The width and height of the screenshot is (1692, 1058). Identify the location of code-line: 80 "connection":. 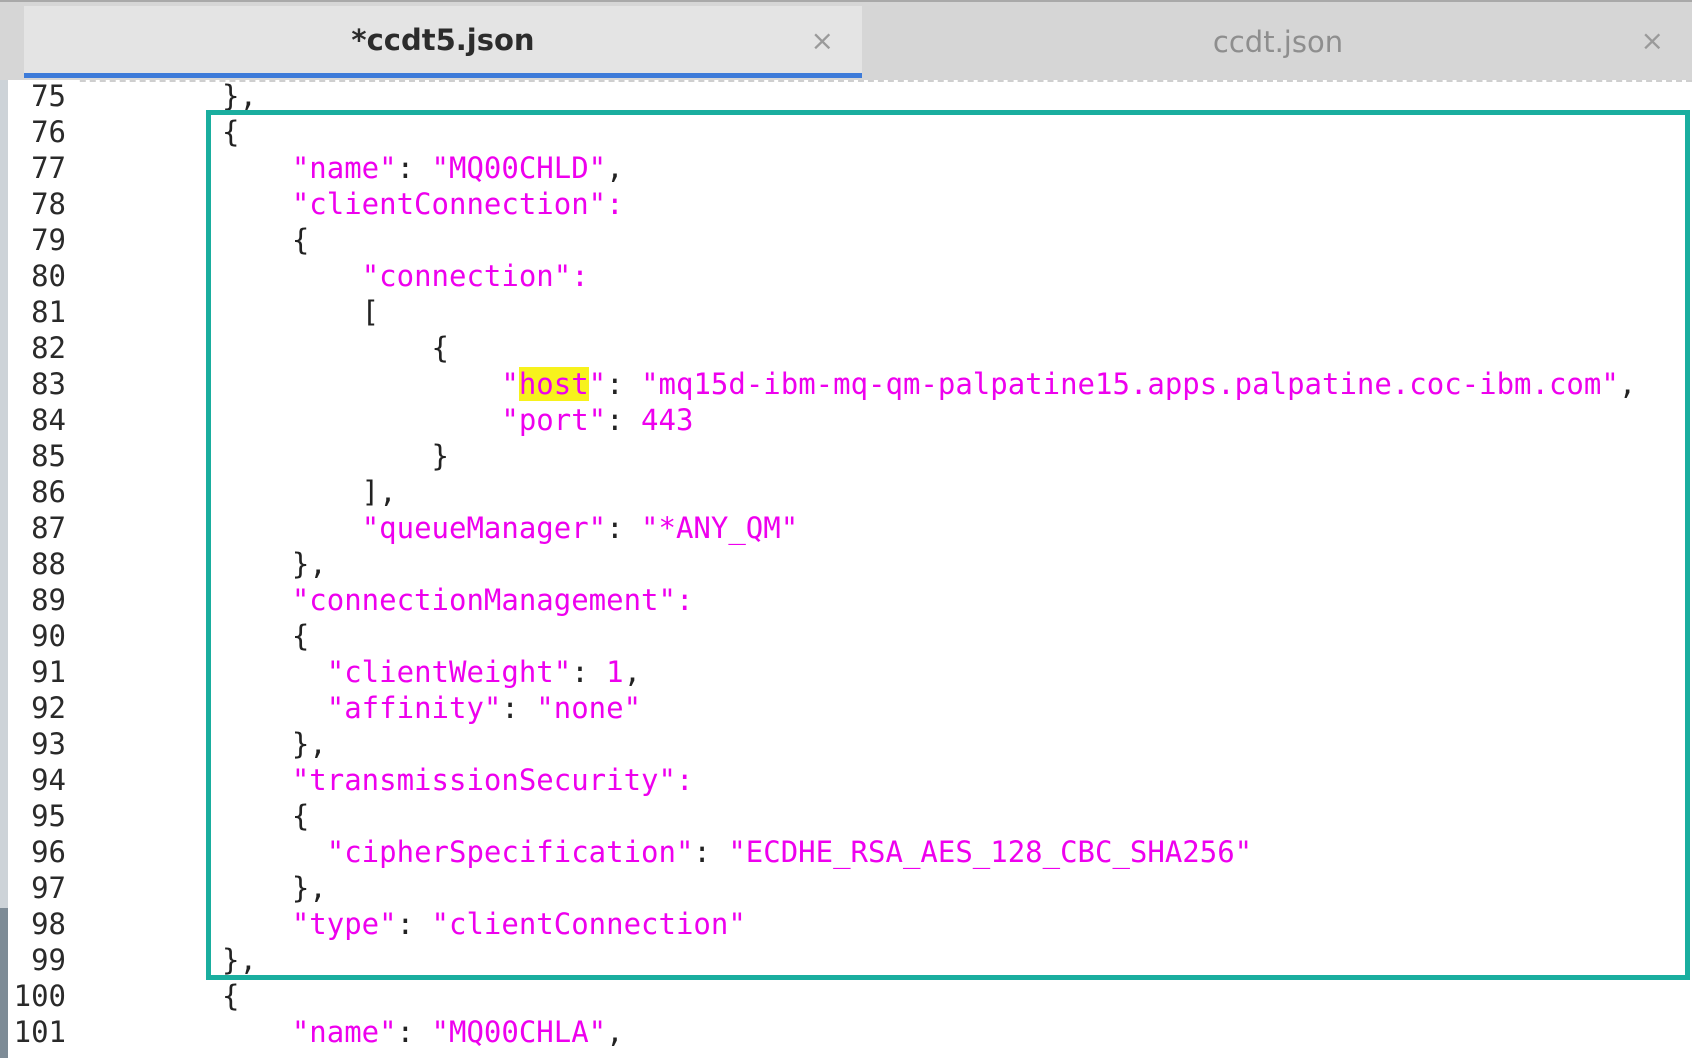
(846, 276).